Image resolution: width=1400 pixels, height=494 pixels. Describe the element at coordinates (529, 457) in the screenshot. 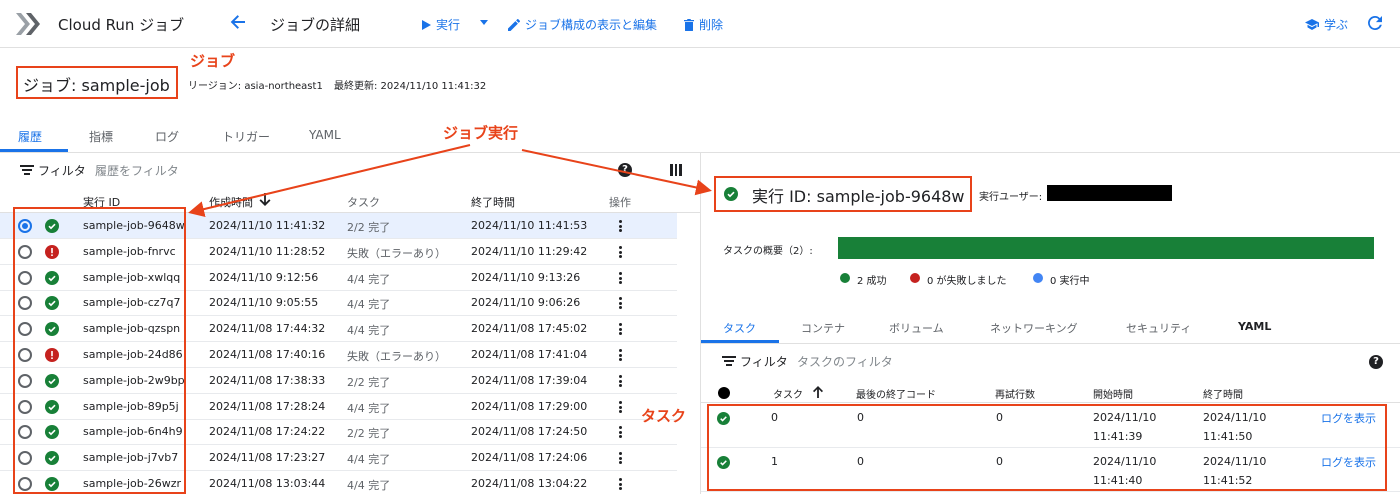

I see `cell-end-time: 2024/11/08 17:24:06` at that location.